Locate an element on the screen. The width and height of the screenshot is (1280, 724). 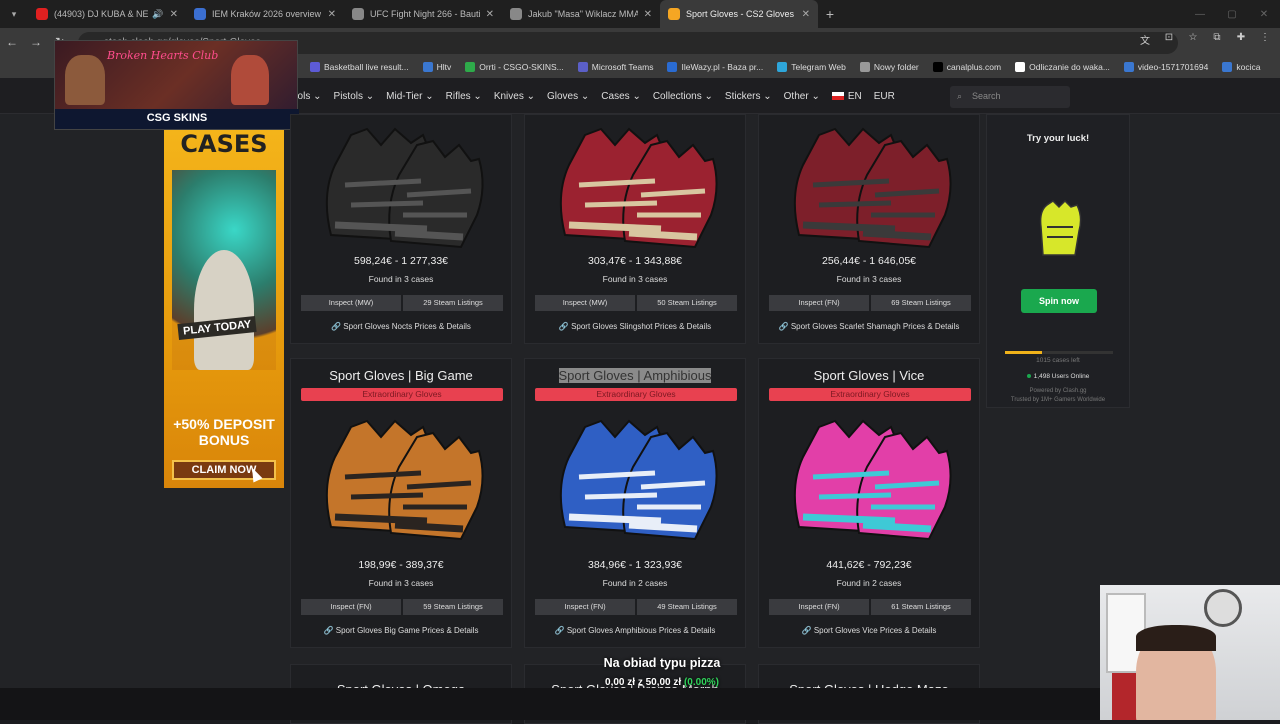
browser-tab: UFC Fight Night 266 - Bautista ✕ is located at coordinates (423, 14).